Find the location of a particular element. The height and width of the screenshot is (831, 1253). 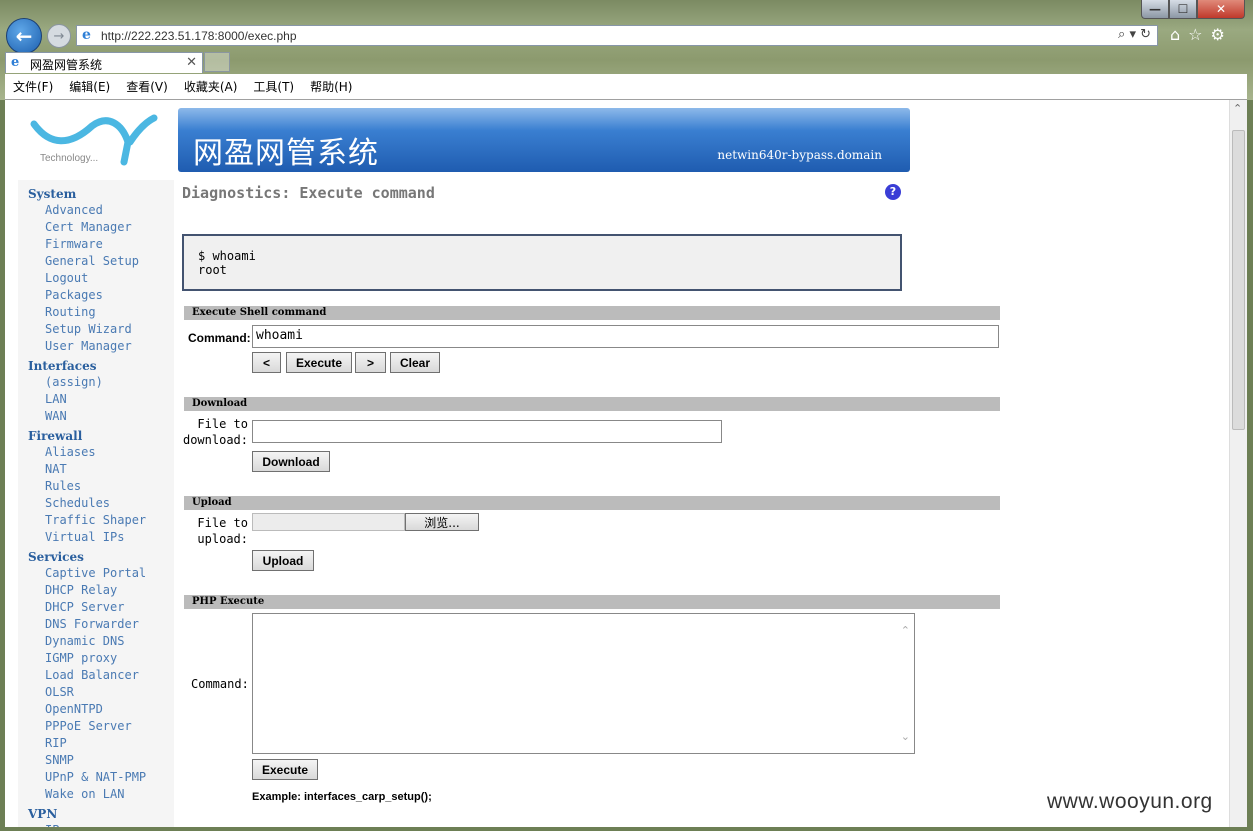

sidebar-item-user-manager: User Manager is located at coordinates (96, 346).